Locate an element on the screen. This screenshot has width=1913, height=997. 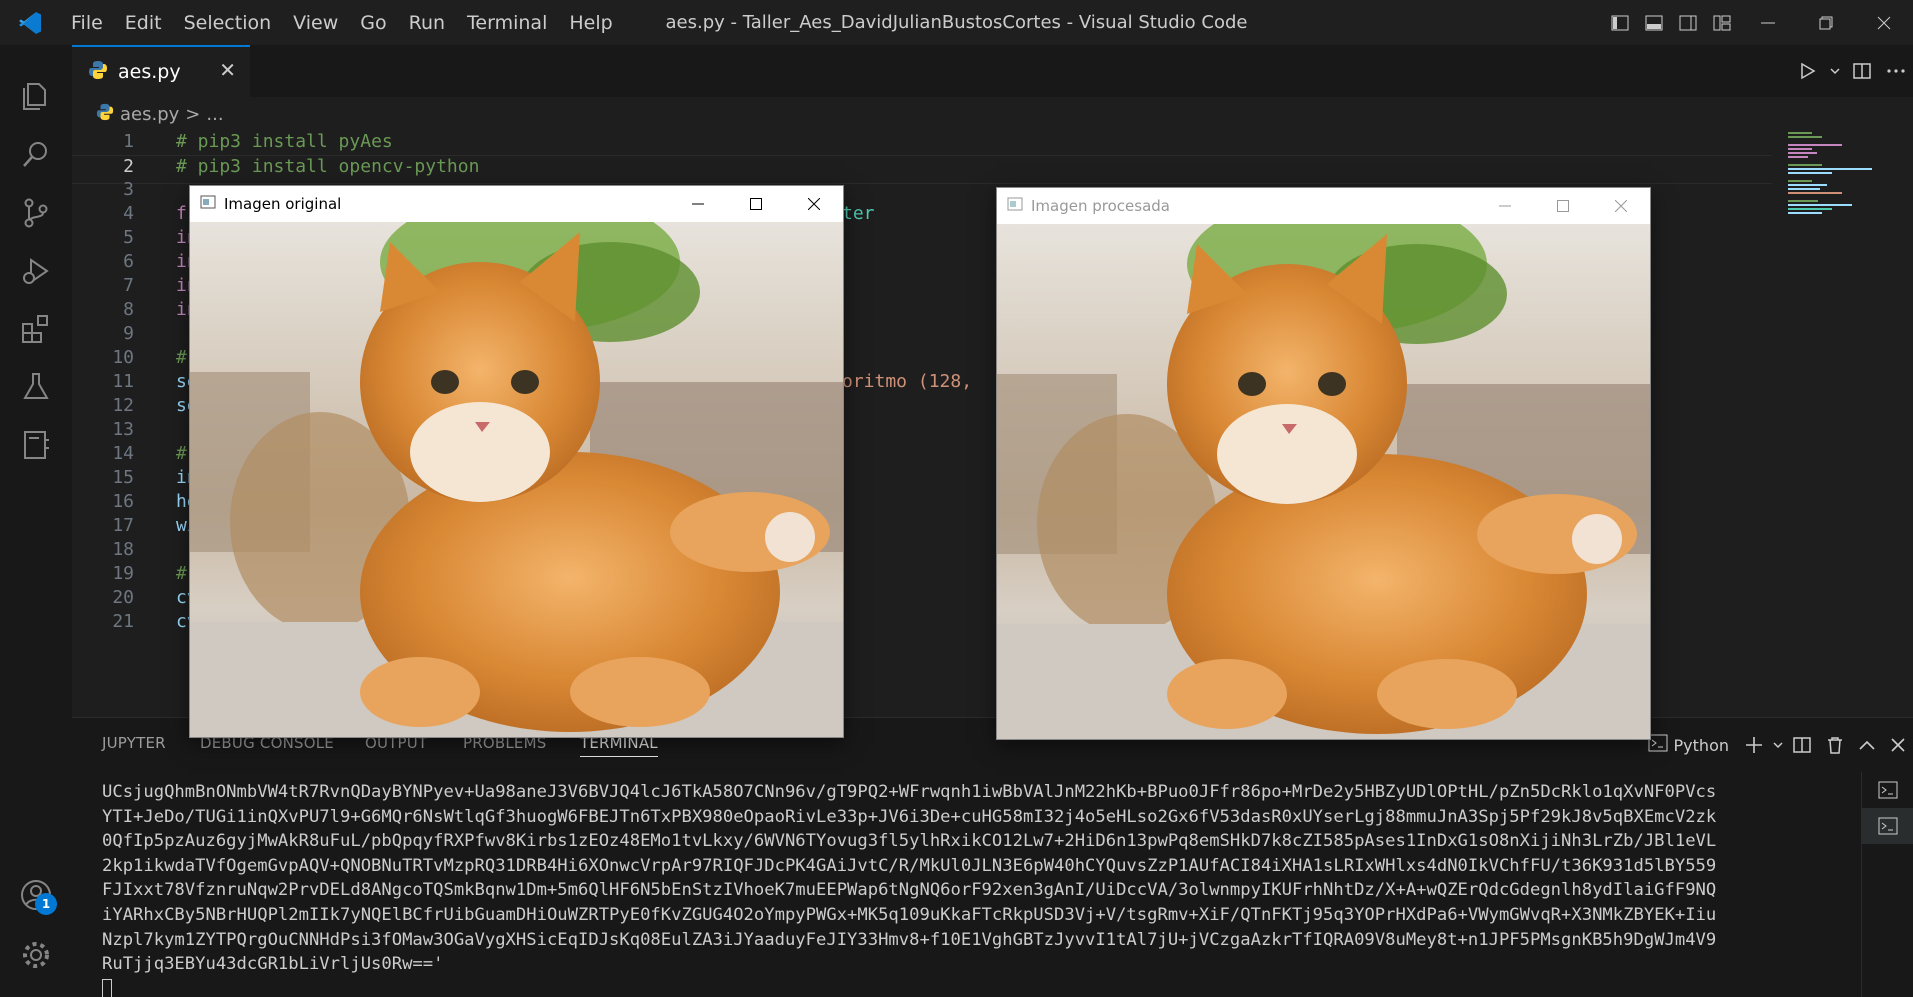
source-control-icon is located at coordinates (36, 213).